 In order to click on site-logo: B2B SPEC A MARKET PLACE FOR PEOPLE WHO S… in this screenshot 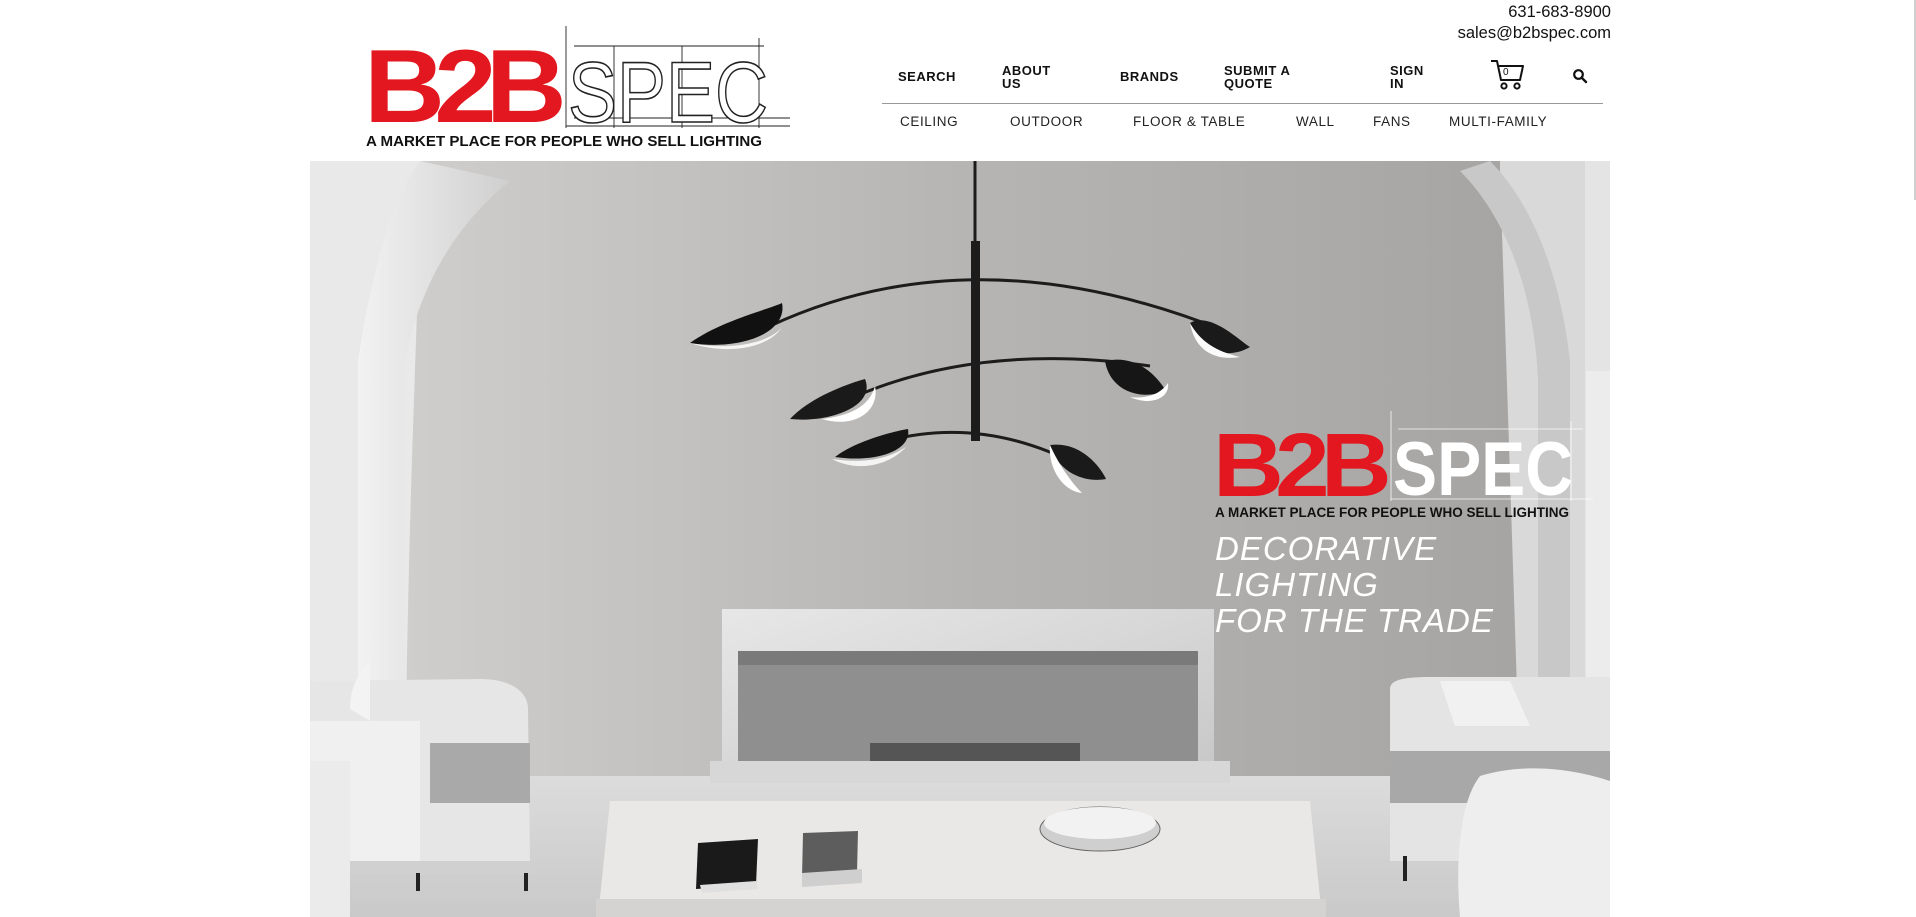, I will do `click(577, 89)`.